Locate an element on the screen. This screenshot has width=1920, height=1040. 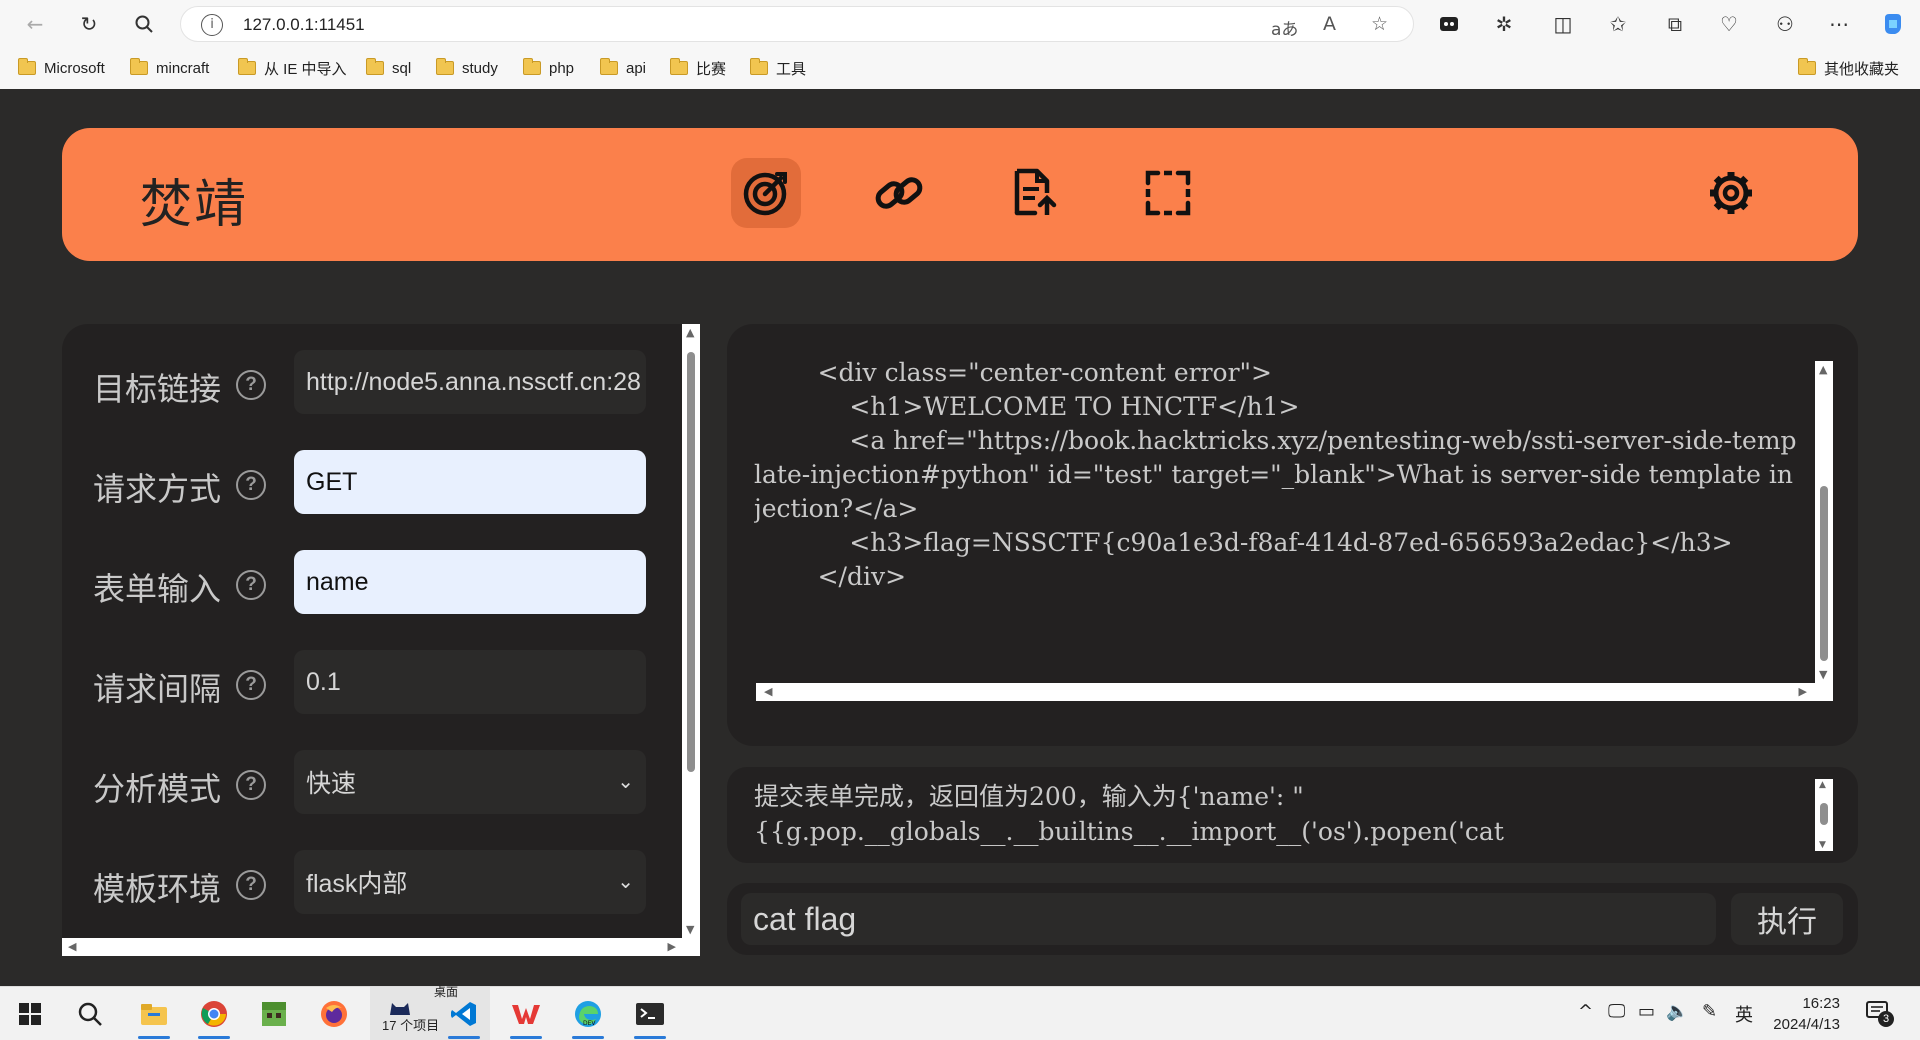
address-bar: i 127.0.0.1:11451 aあ A ☆ is located at coordinates (797, 24).